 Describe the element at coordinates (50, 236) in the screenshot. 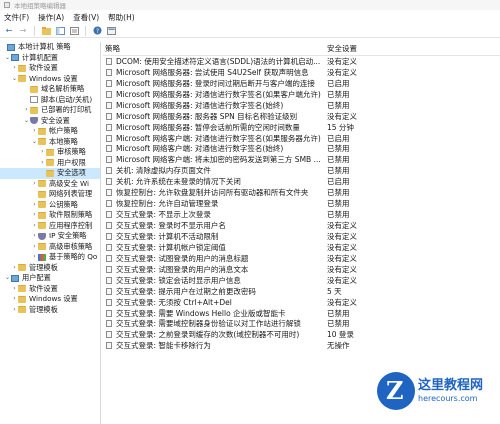

I see `tree-item: › IP 安全策略` at that location.